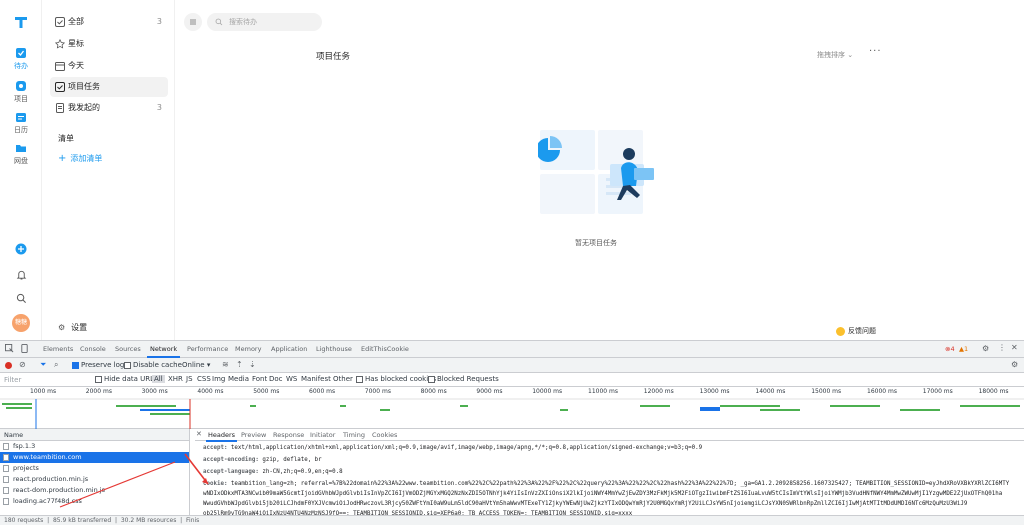 The image size is (1024, 526). I want to click on empty-state-text: 暂无项目任务, so click(596, 243).